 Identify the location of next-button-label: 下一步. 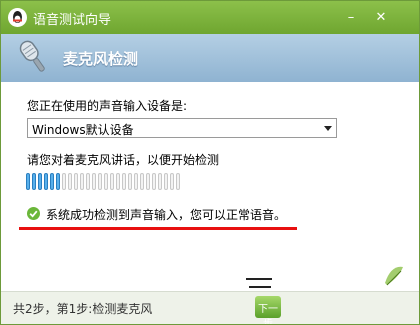
(268, 314).